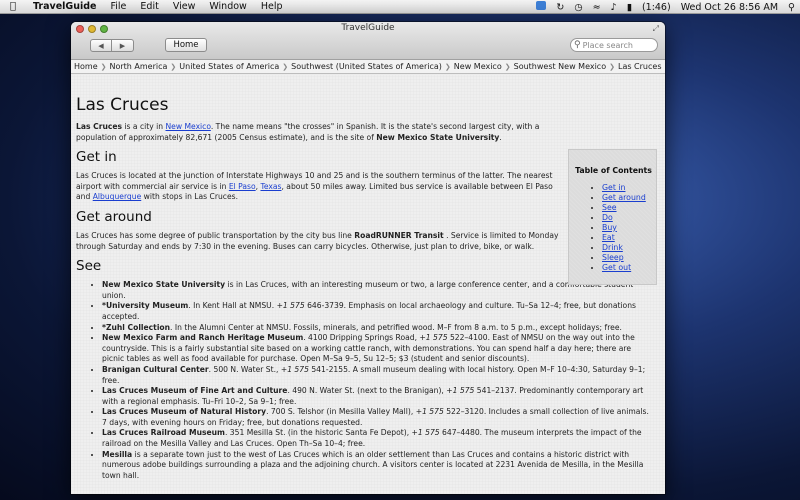 The image size is (800, 500). What do you see at coordinates (609, 227) in the screenshot?
I see `toc-link-buy: Buy` at bounding box center [609, 227].